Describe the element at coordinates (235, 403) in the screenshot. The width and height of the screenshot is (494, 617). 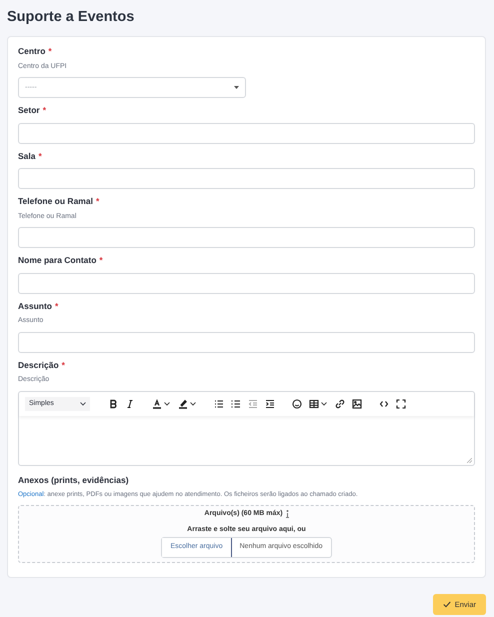
I see `numbered-list-icon` at that location.